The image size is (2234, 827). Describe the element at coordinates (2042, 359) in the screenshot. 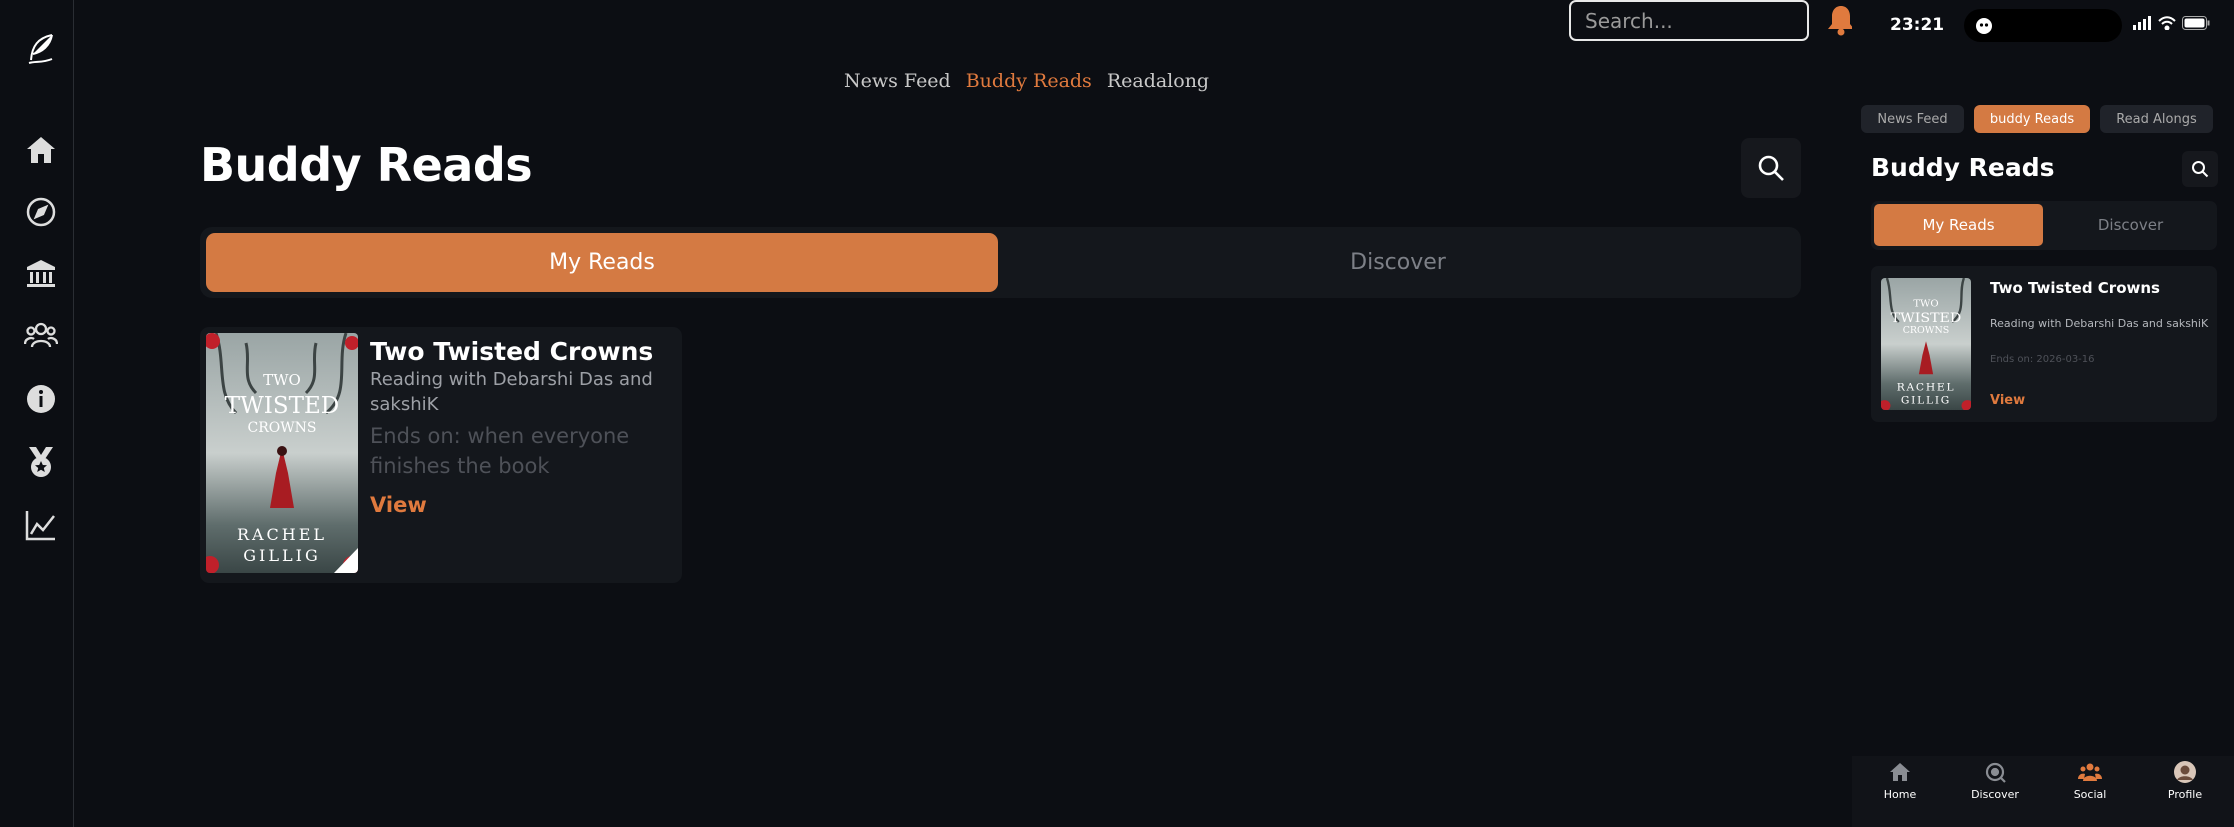

I see `phone-ends-on-text: Ends on: 2026-03-16` at that location.